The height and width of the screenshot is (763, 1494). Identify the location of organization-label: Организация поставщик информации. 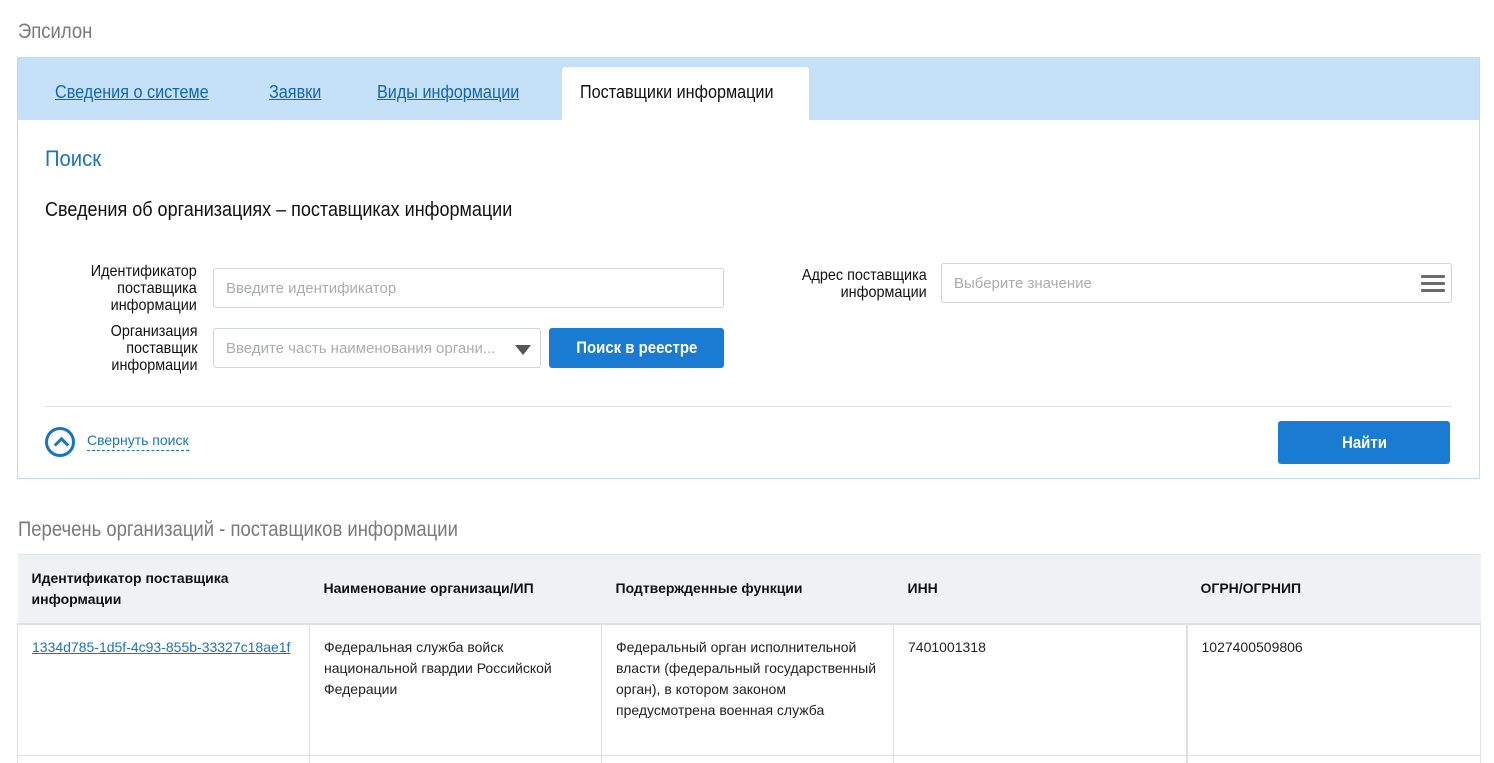
(153, 348).